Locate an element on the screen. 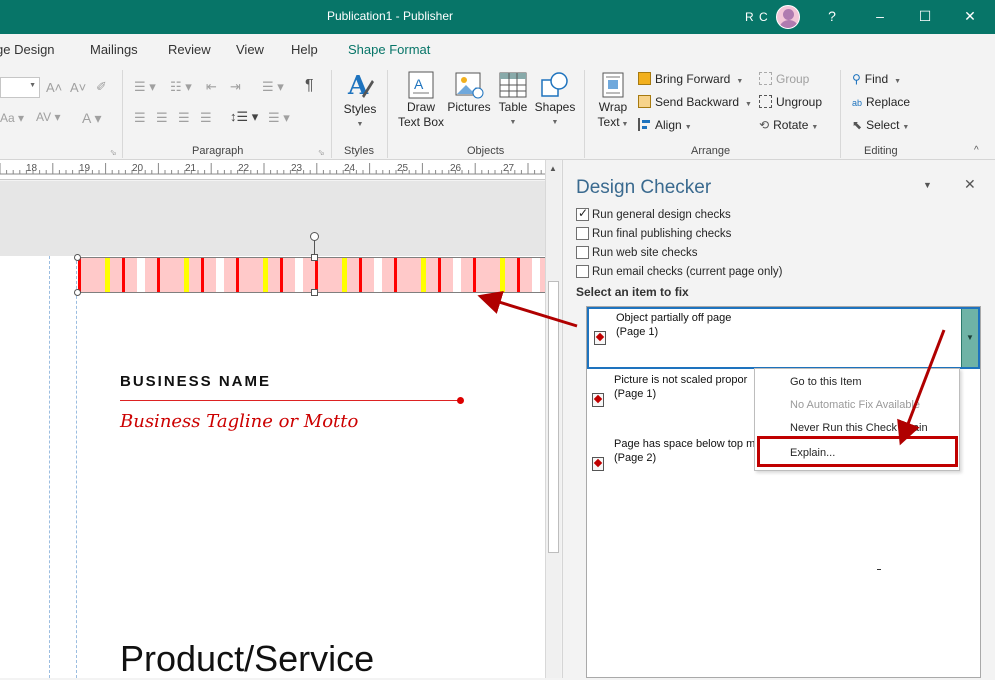 This screenshot has width=995, height=680. tab-help: Help is located at coordinates (304, 49).